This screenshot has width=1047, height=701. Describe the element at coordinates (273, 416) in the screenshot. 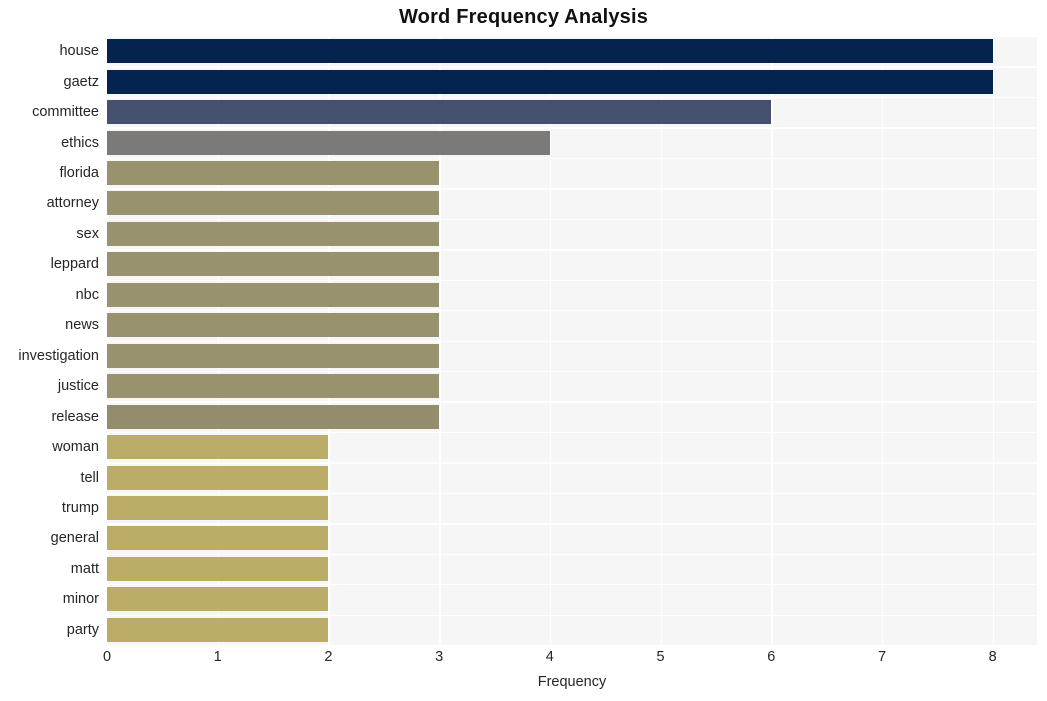

I see `bar-release` at that location.